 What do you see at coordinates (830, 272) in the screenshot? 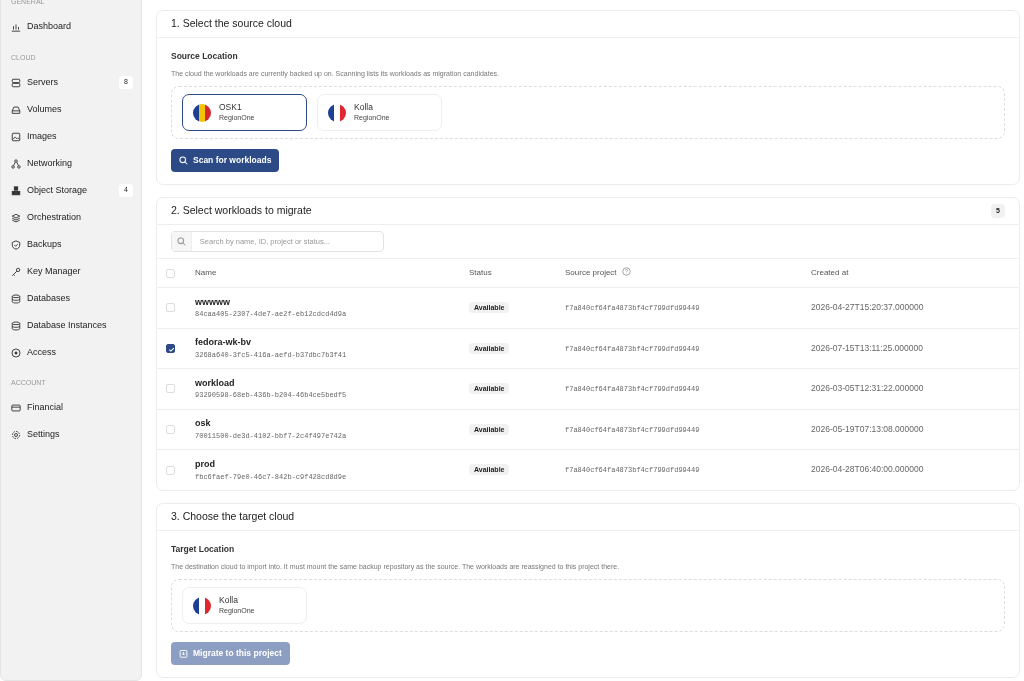
I see `column-header: Created at` at bounding box center [830, 272].